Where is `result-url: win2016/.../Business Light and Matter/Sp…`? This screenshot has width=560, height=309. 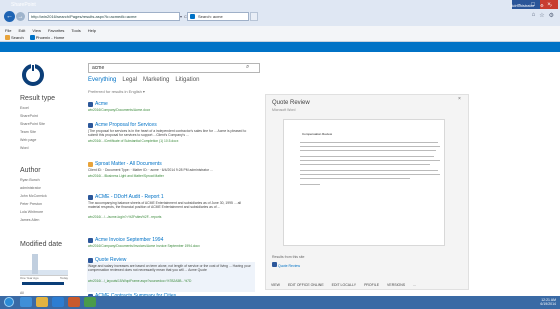 result-url: win2016/.../Business Light and Matter/Sp… is located at coordinates (126, 176).